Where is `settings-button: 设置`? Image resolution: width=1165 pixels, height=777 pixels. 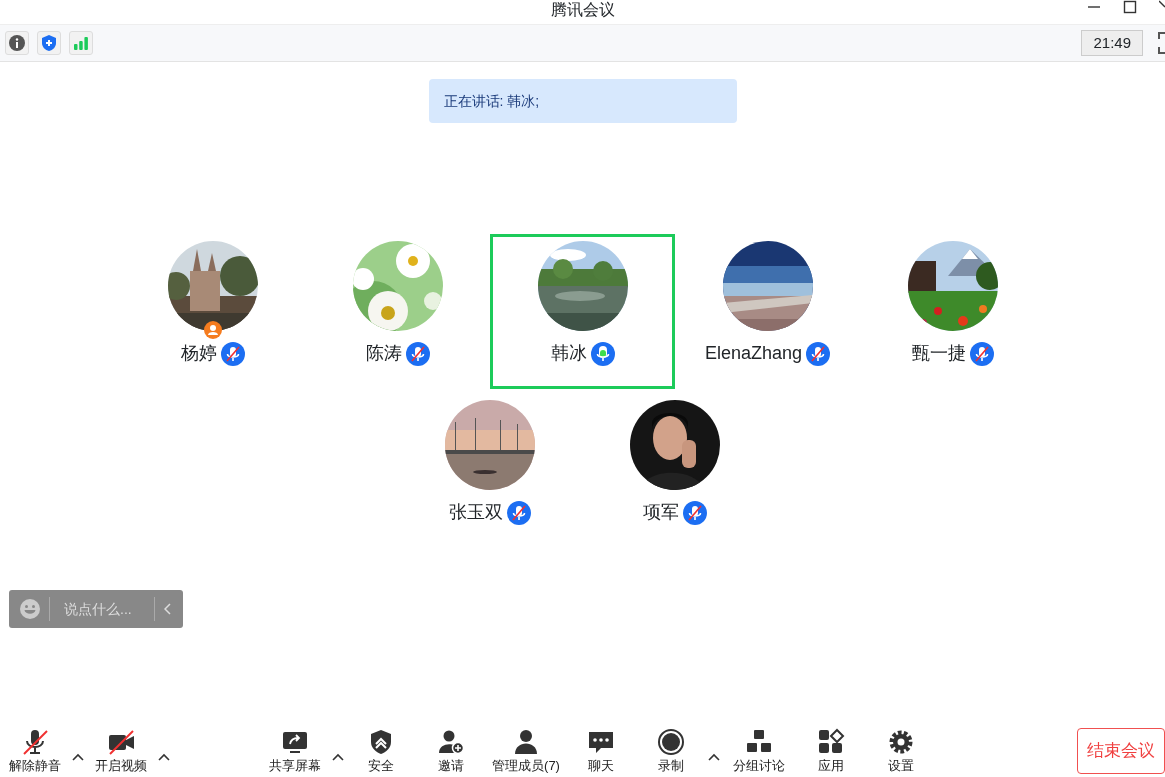 settings-button: 设置 is located at coordinates (901, 752).